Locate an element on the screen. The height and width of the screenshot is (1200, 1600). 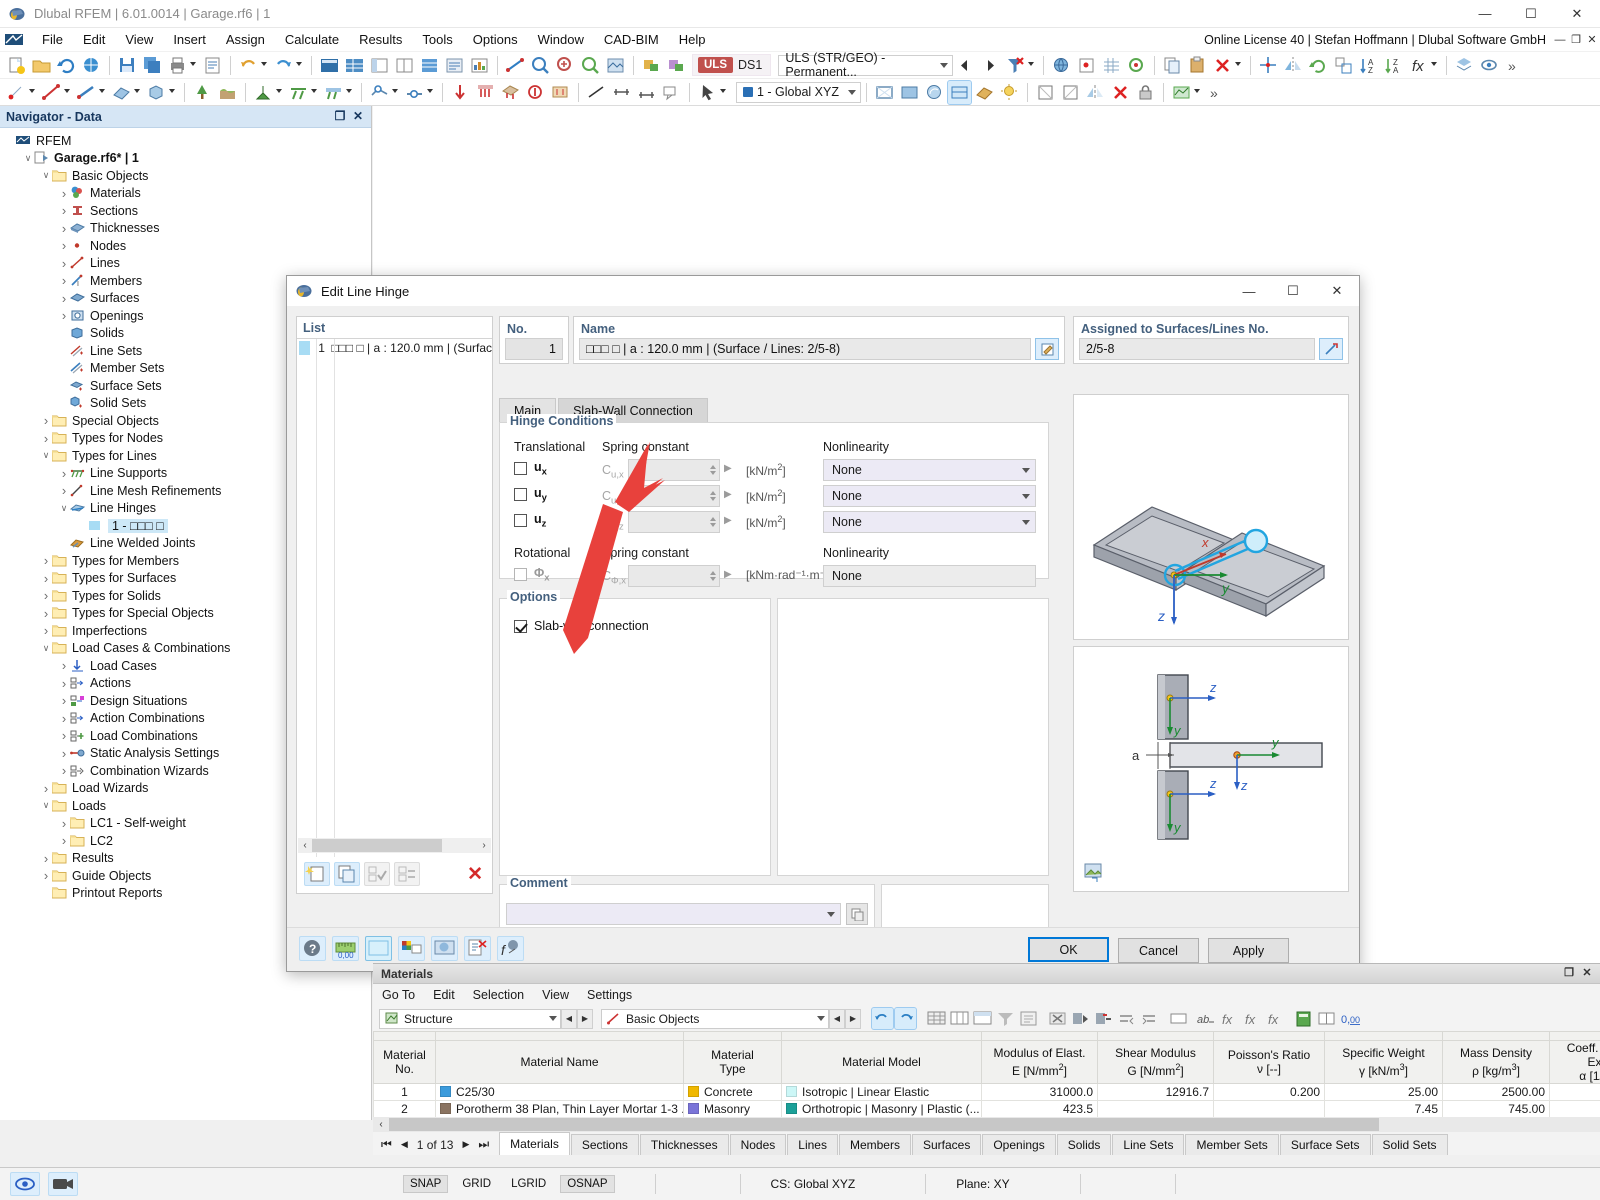
materials-tab-thicknesses: Thicknesses is located at coordinates (684, 1144).